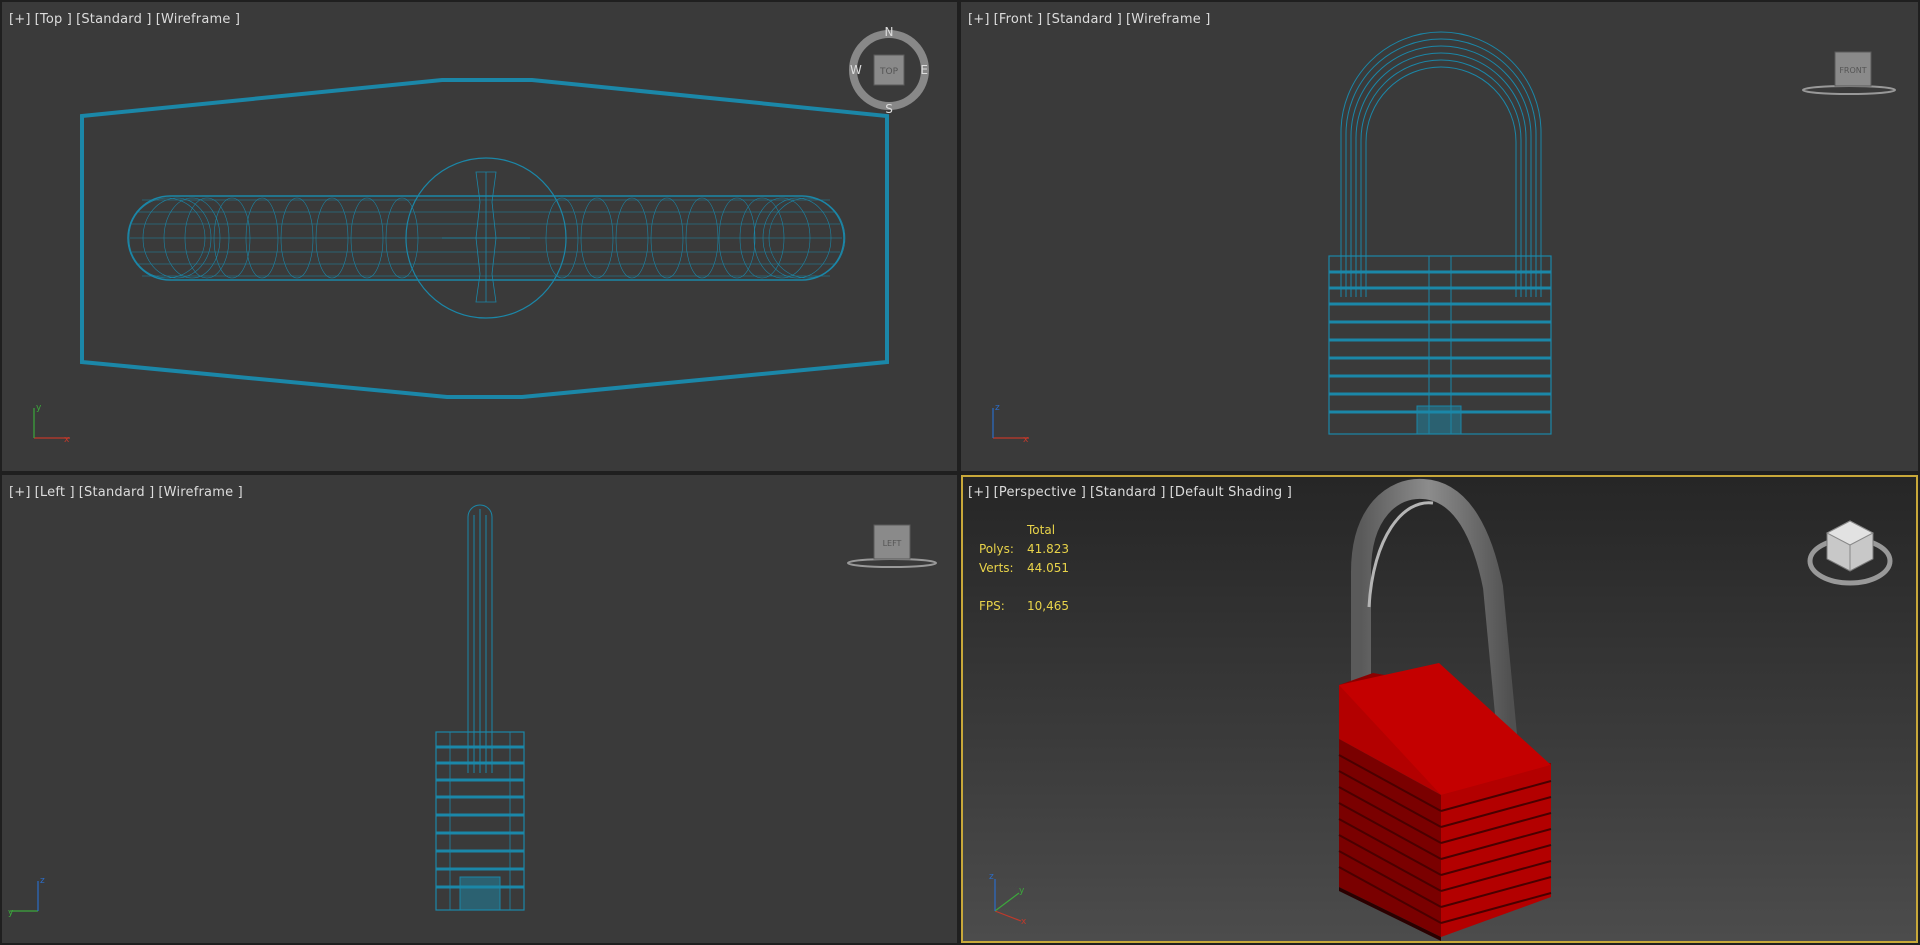  I want to click on lock-body-front, so click(1440, 345).